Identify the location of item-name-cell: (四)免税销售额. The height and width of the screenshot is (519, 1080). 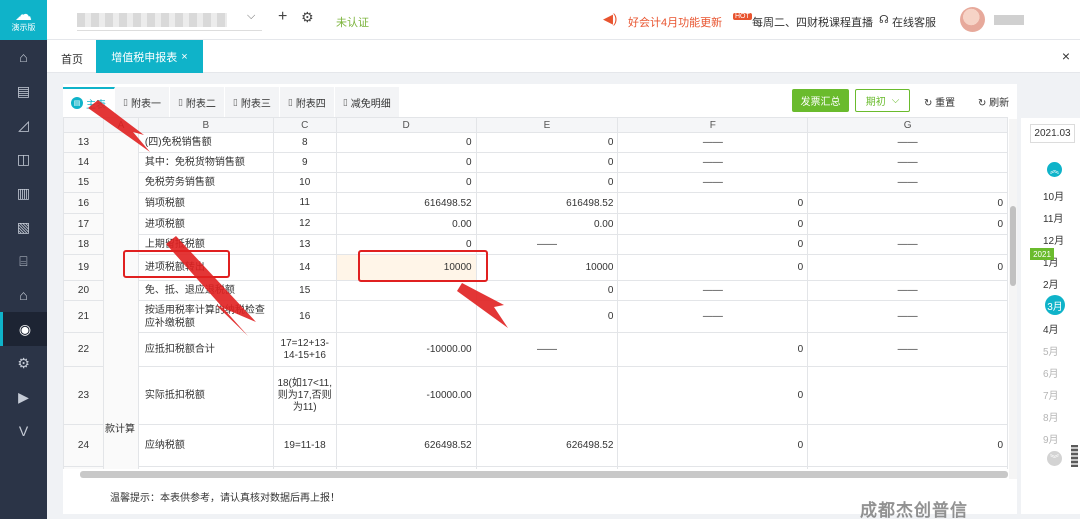
(205, 142).